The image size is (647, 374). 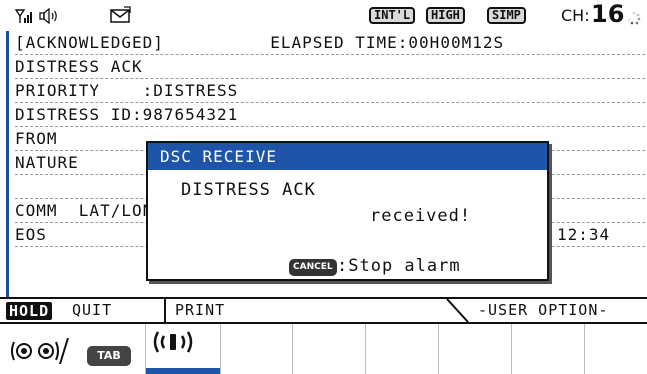 What do you see at coordinates (73, 349) in the screenshot?
I see `tab-separator` at bounding box center [73, 349].